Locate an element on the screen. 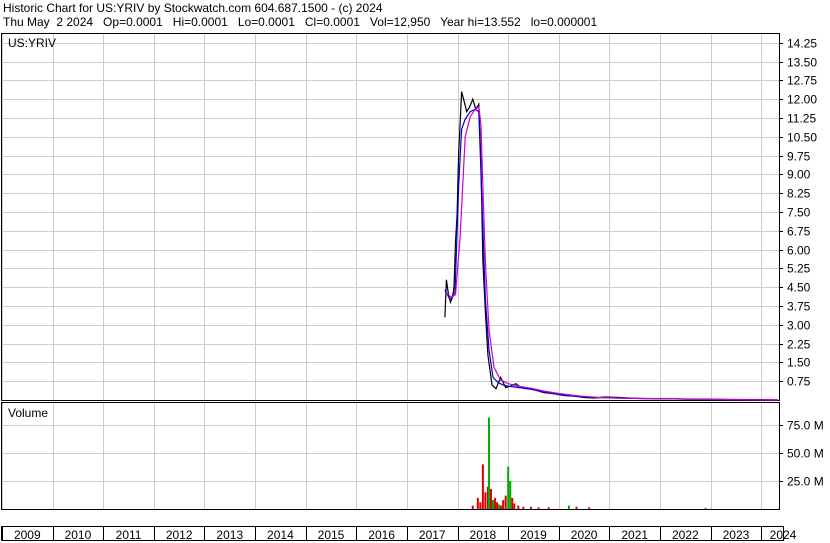  volume-axis-ticks: 75.0 M 50.0 M 25.0 M is located at coordinates (801, 454).